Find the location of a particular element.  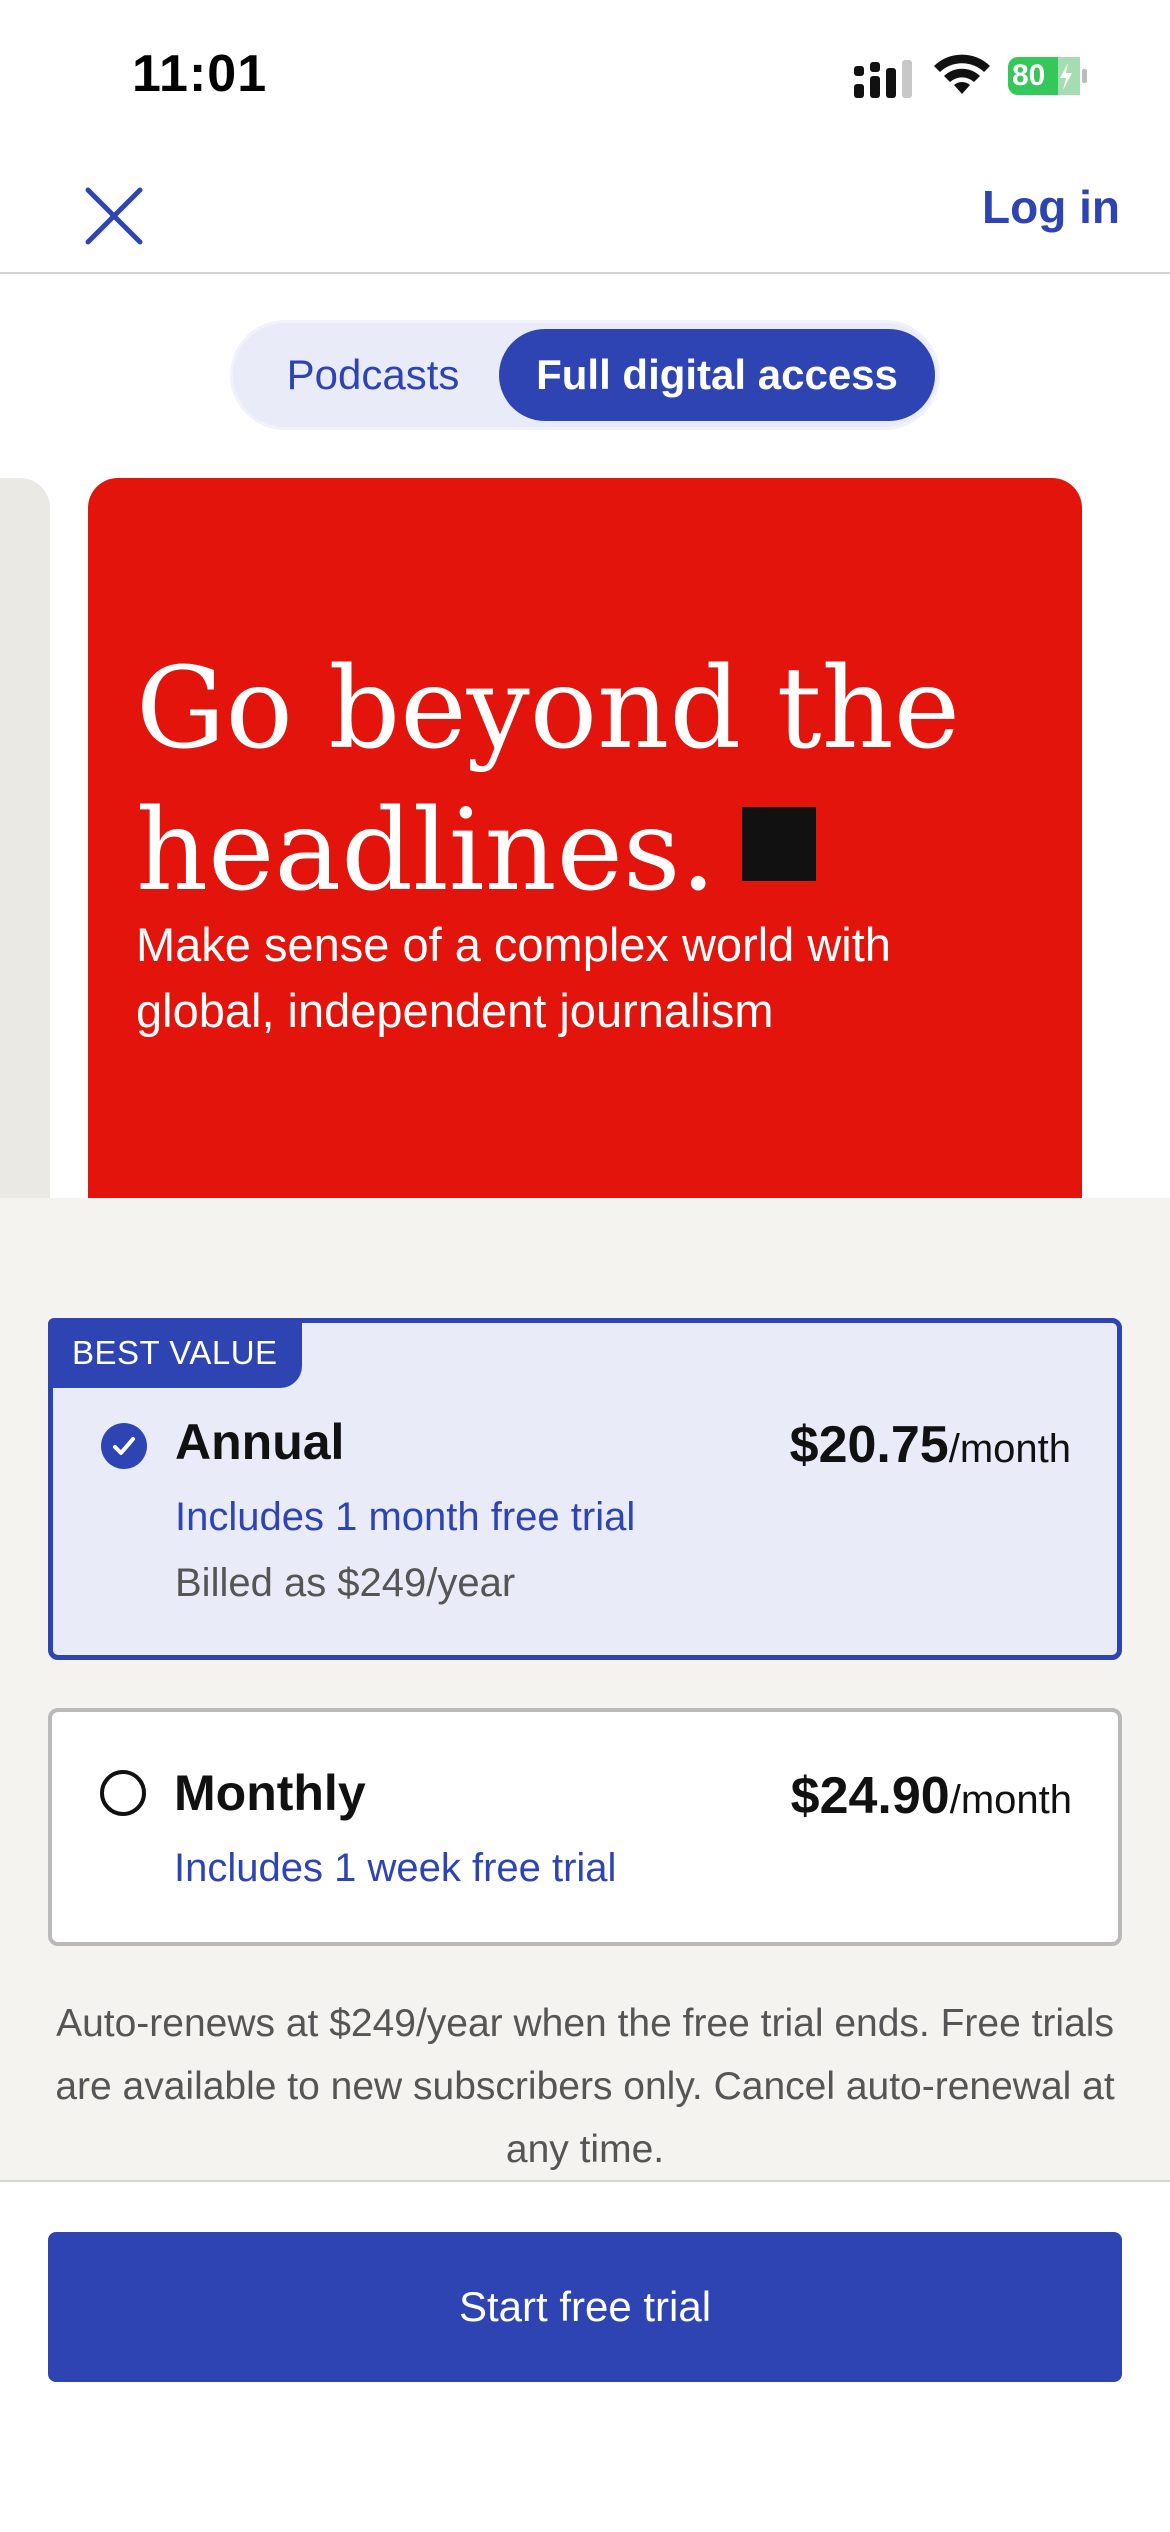

price-amount: $20.75 is located at coordinates (869, 1445).